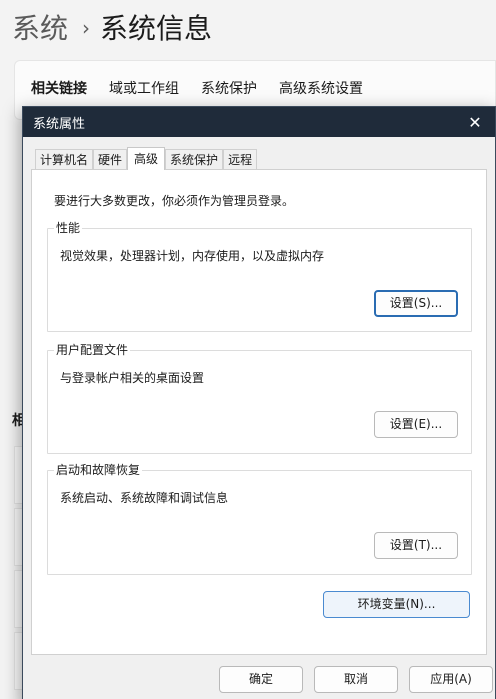 This screenshot has width=496, height=699. I want to click on related-links-heading: 相关链接, so click(59, 89).